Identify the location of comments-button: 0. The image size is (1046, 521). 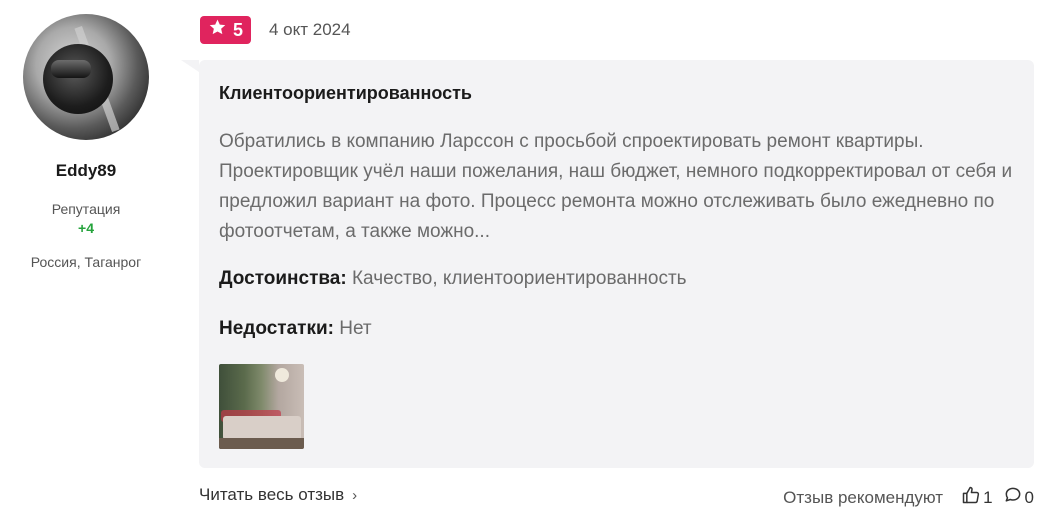
(1018, 497).